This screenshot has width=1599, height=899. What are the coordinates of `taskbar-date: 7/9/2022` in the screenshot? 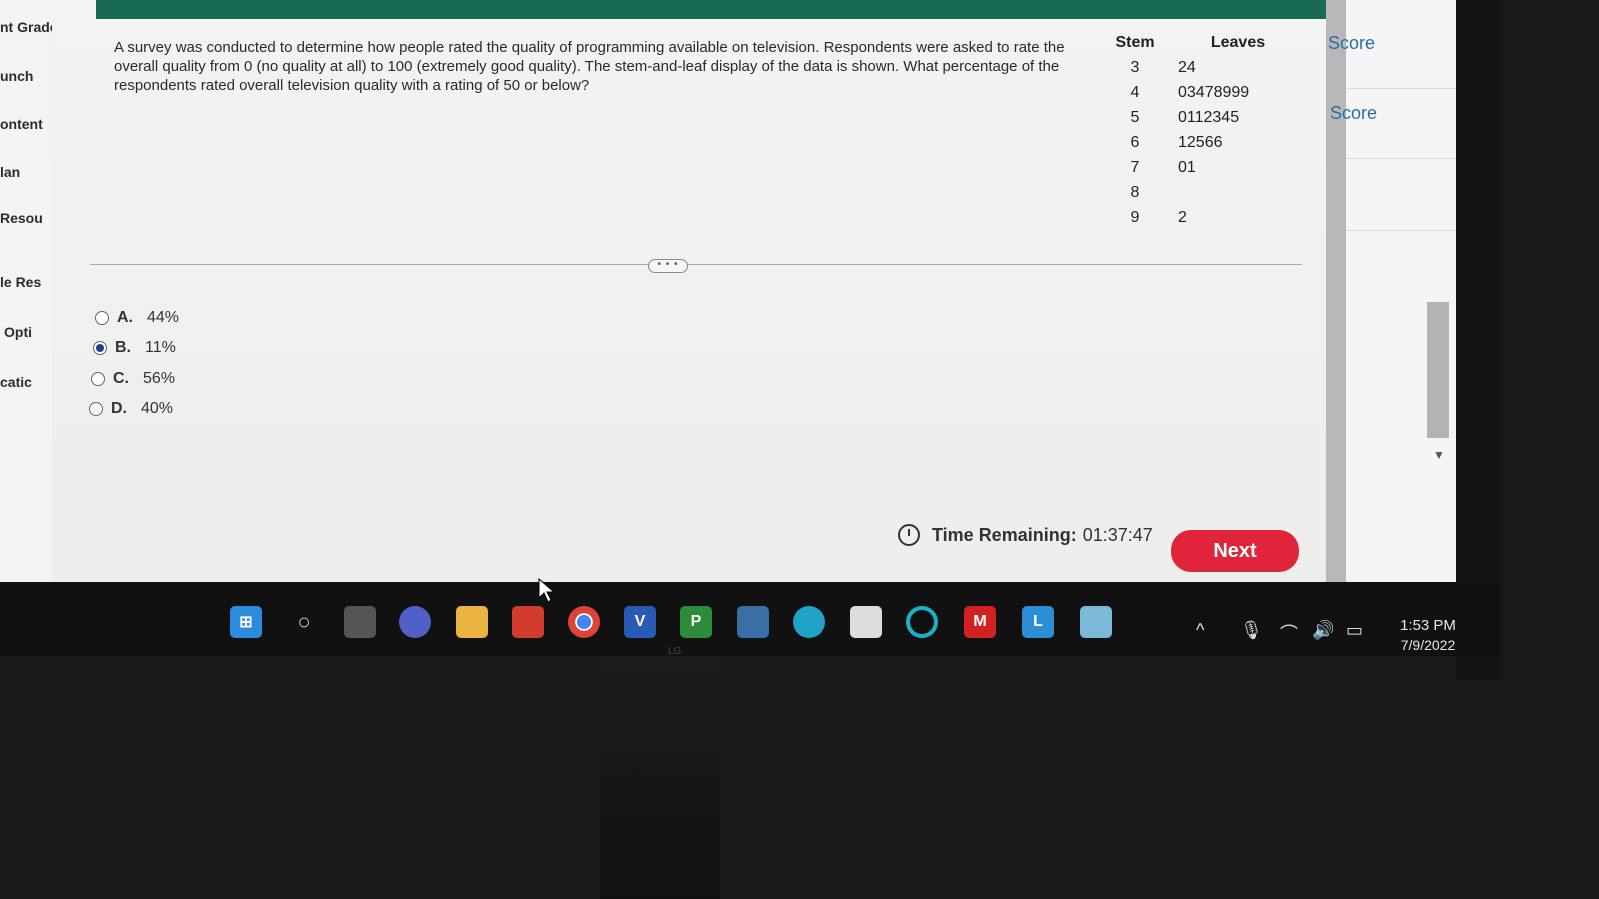 It's located at (1428, 645).